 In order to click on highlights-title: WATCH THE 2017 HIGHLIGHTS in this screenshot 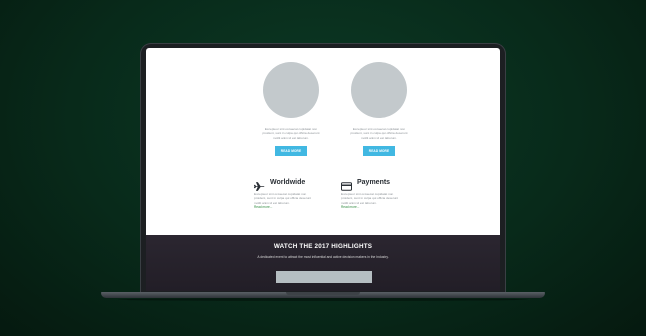, I will do `click(323, 246)`.